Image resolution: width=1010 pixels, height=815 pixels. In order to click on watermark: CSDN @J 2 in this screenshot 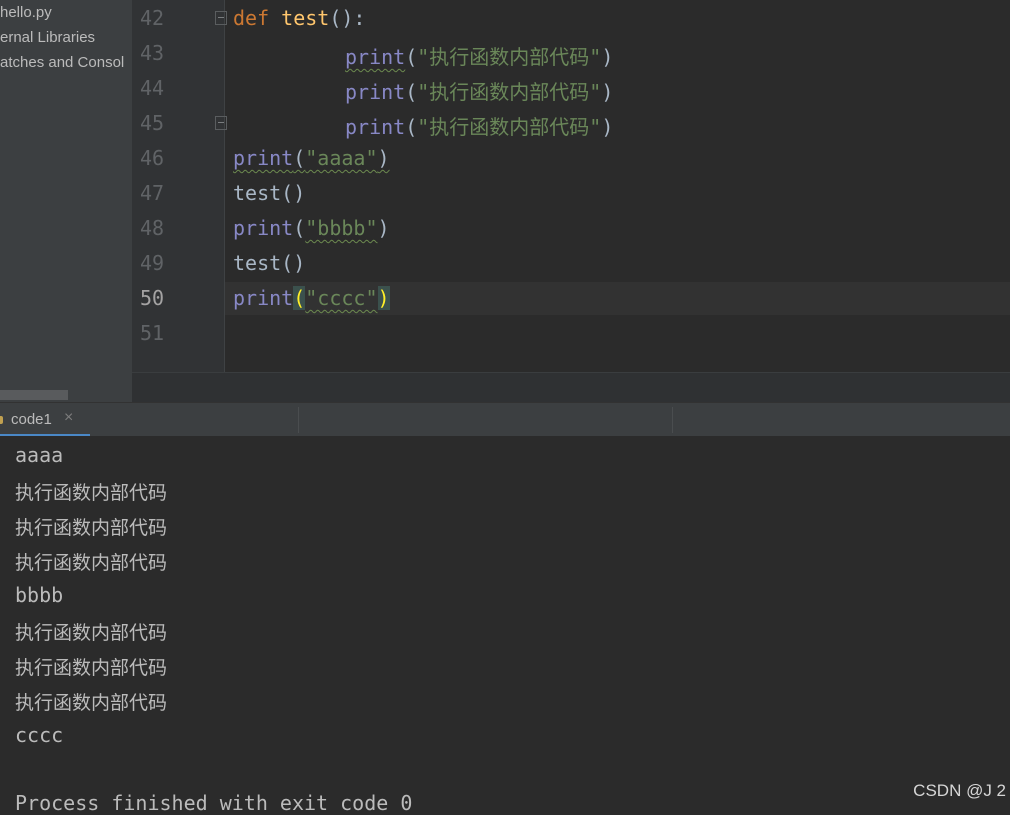, I will do `click(959, 790)`.